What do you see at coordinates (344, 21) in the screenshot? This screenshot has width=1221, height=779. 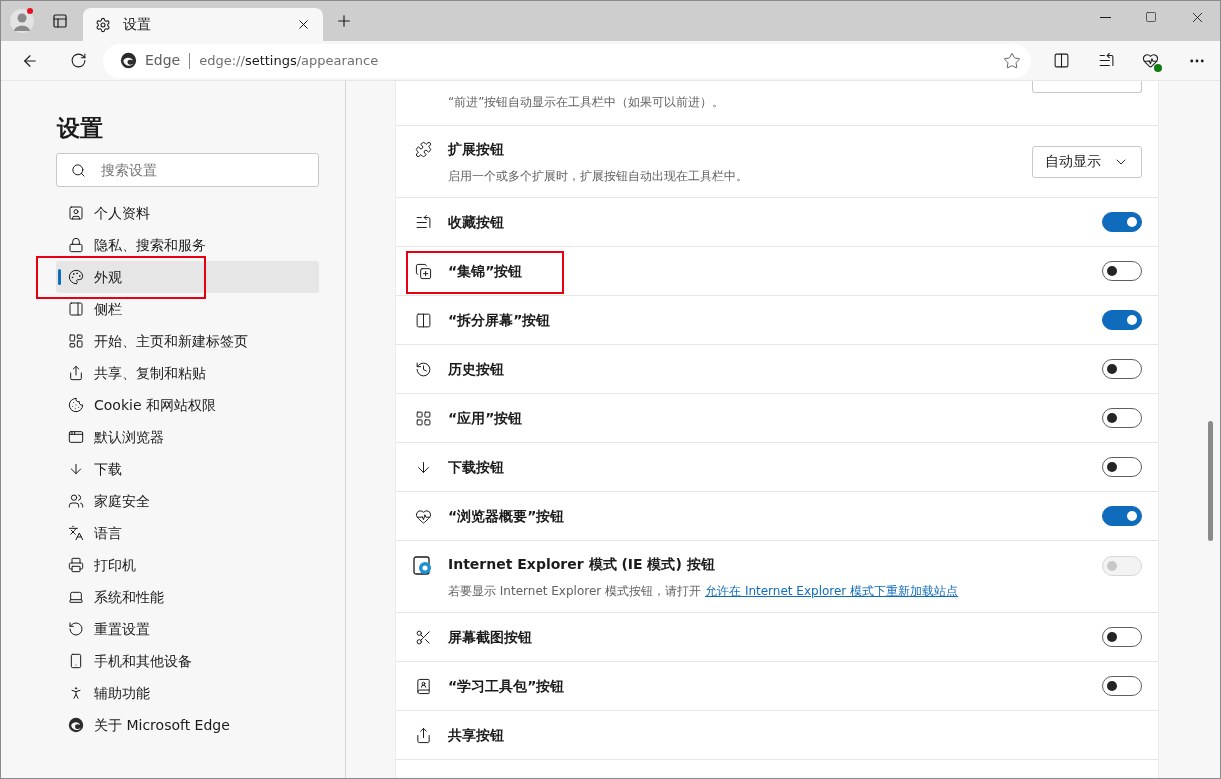 I see `new-tab-icon` at bounding box center [344, 21].